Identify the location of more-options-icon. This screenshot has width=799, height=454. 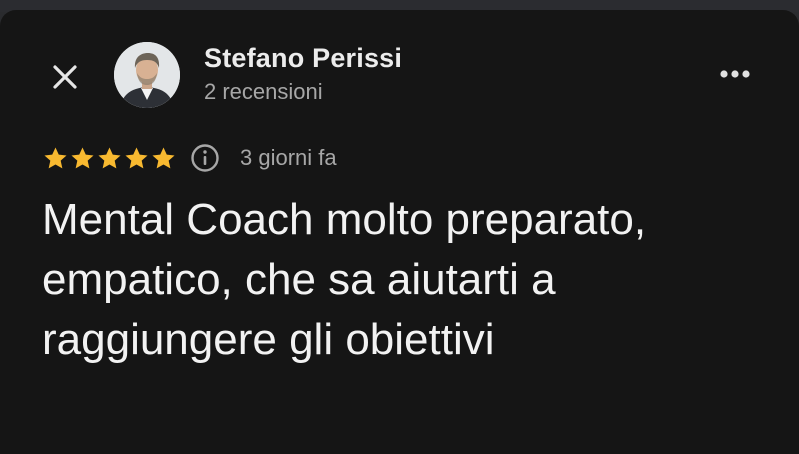
(735, 74).